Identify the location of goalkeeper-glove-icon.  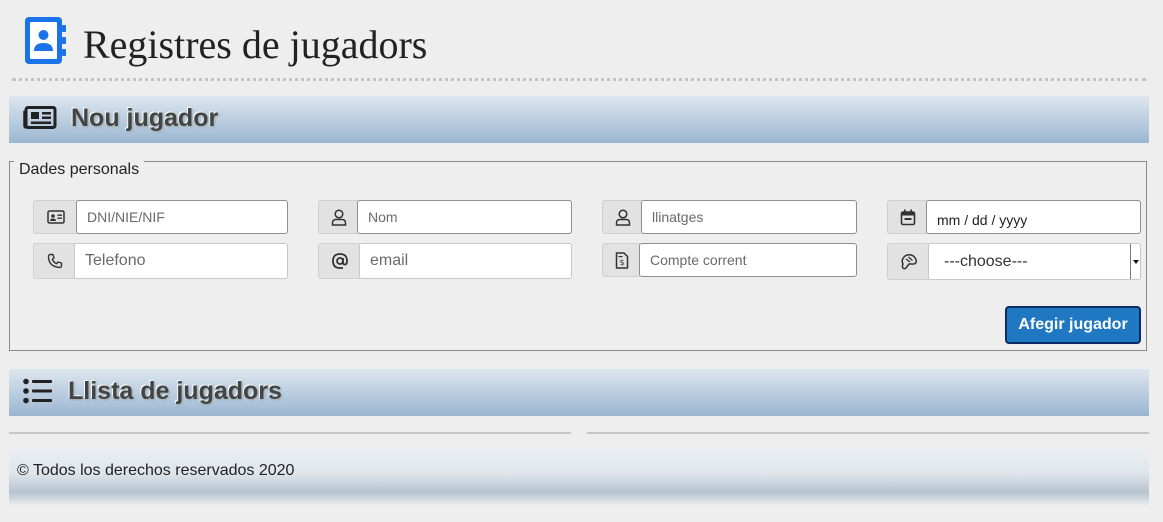
(908, 261).